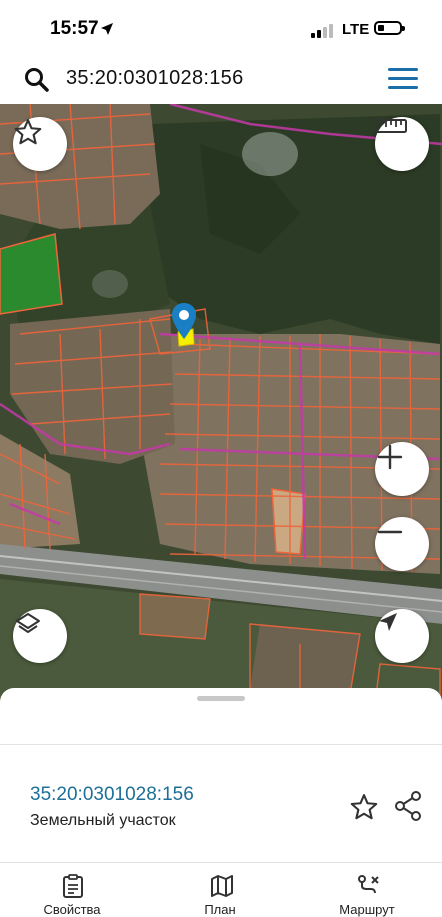 Image resolution: width=442 pixels, height=917 pixels. What do you see at coordinates (356, 29) in the screenshot?
I see `network-type: LTE` at bounding box center [356, 29].